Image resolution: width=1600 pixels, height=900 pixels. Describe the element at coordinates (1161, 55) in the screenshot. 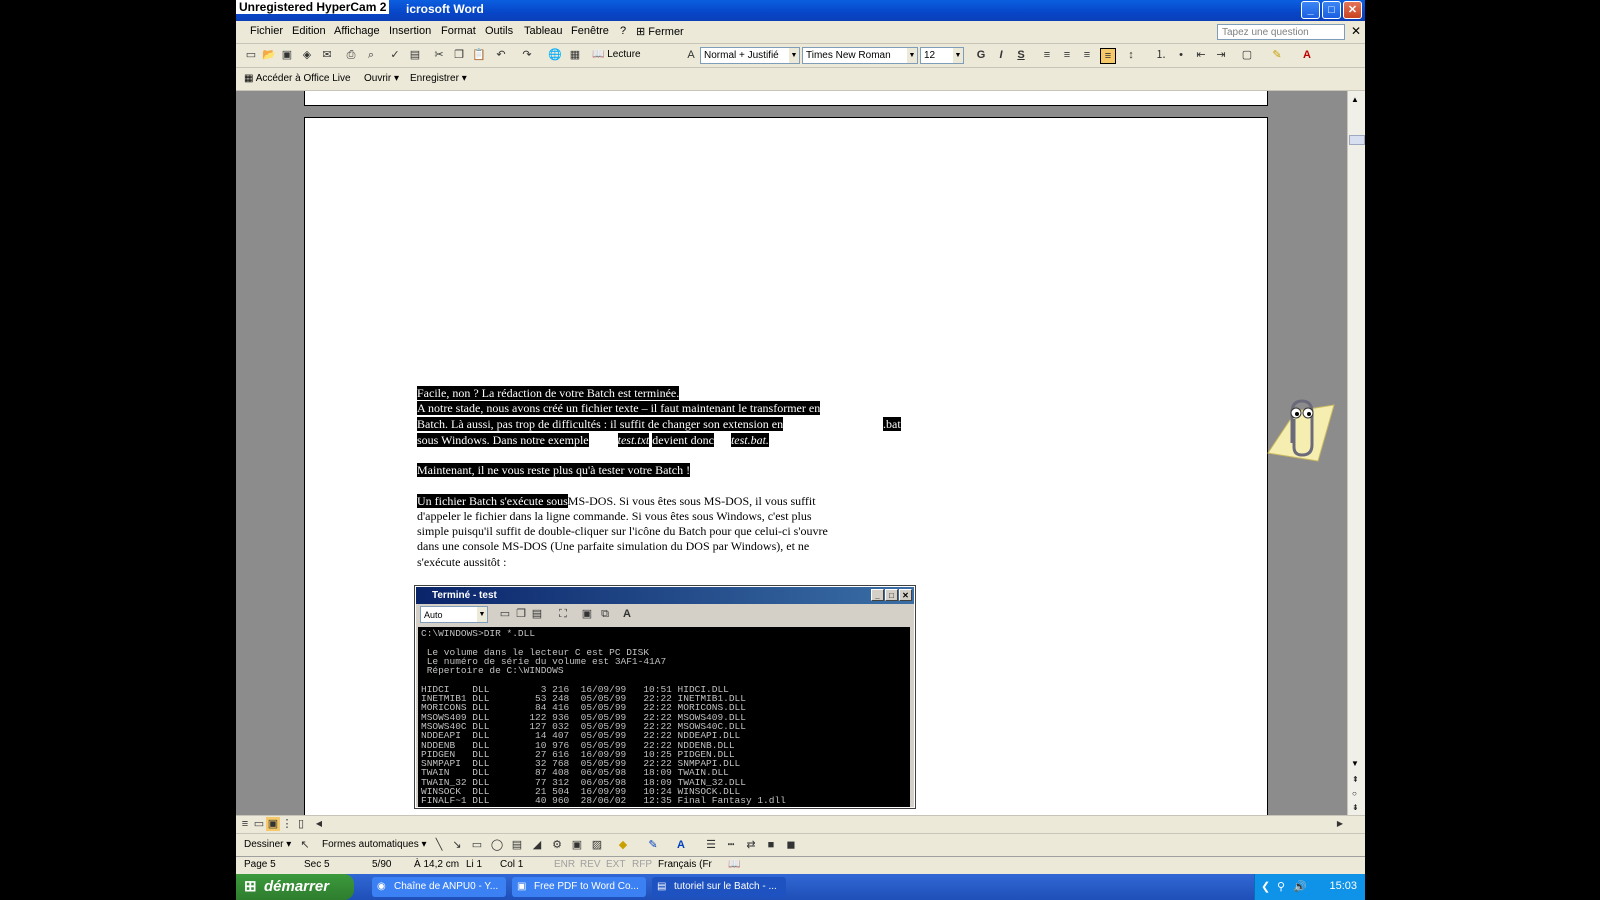

I see `numbered-list-icon: ⒈` at that location.